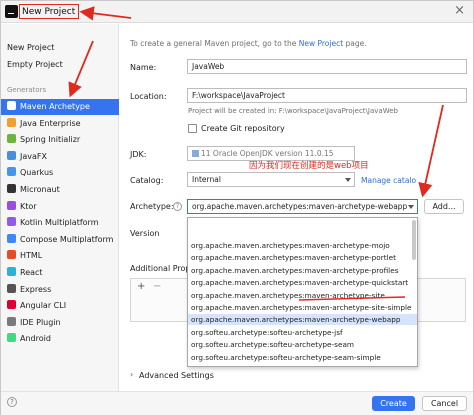 The height and width of the screenshot is (415, 474). I want to click on kotlin-icon, so click(11, 222).